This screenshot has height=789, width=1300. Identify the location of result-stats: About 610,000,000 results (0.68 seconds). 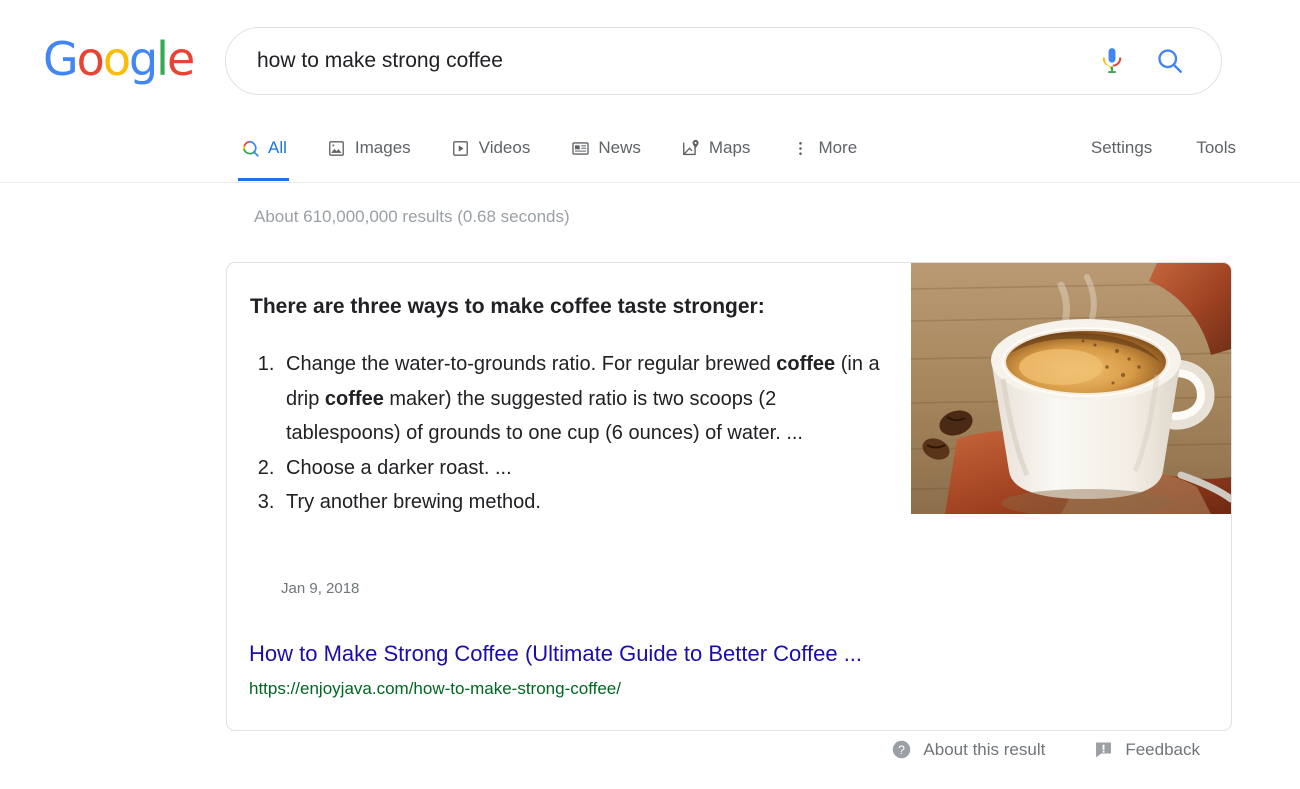
(412, 216).